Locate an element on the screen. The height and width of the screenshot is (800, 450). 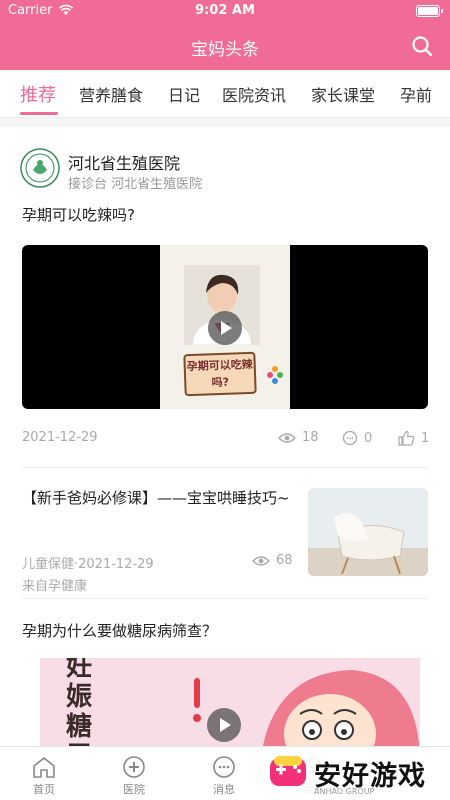
post-meta-row: 2021-12-29 18 0 1 is located at coordinates (225, 439).